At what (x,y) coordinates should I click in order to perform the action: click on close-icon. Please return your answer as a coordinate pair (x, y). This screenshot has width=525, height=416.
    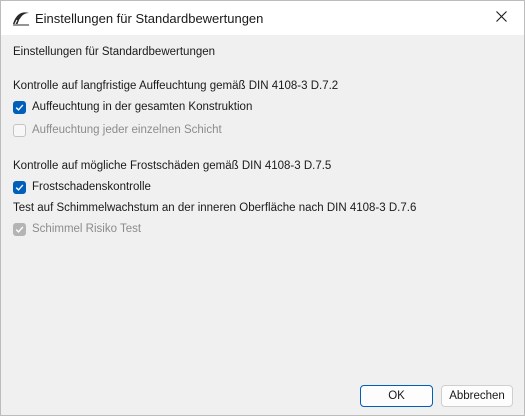
    Looking at the image, I should click on (501, 18).